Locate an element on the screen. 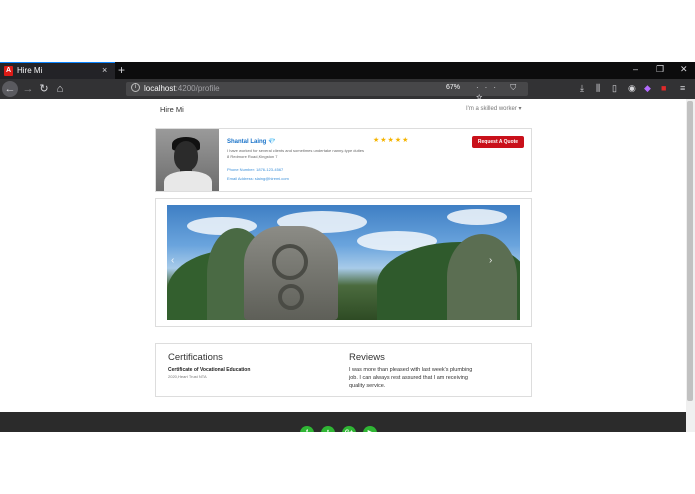 The height and width of the screenshot is (494, 695). carousel-card: ‹ › is located at coordinates (343, 262).